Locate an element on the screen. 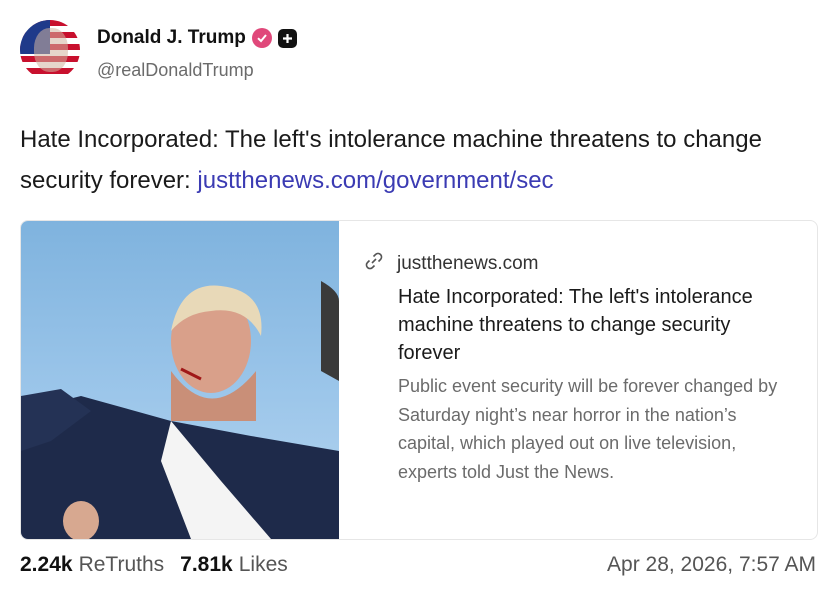  plus-badge-icon is located at coordinates (287, 38).